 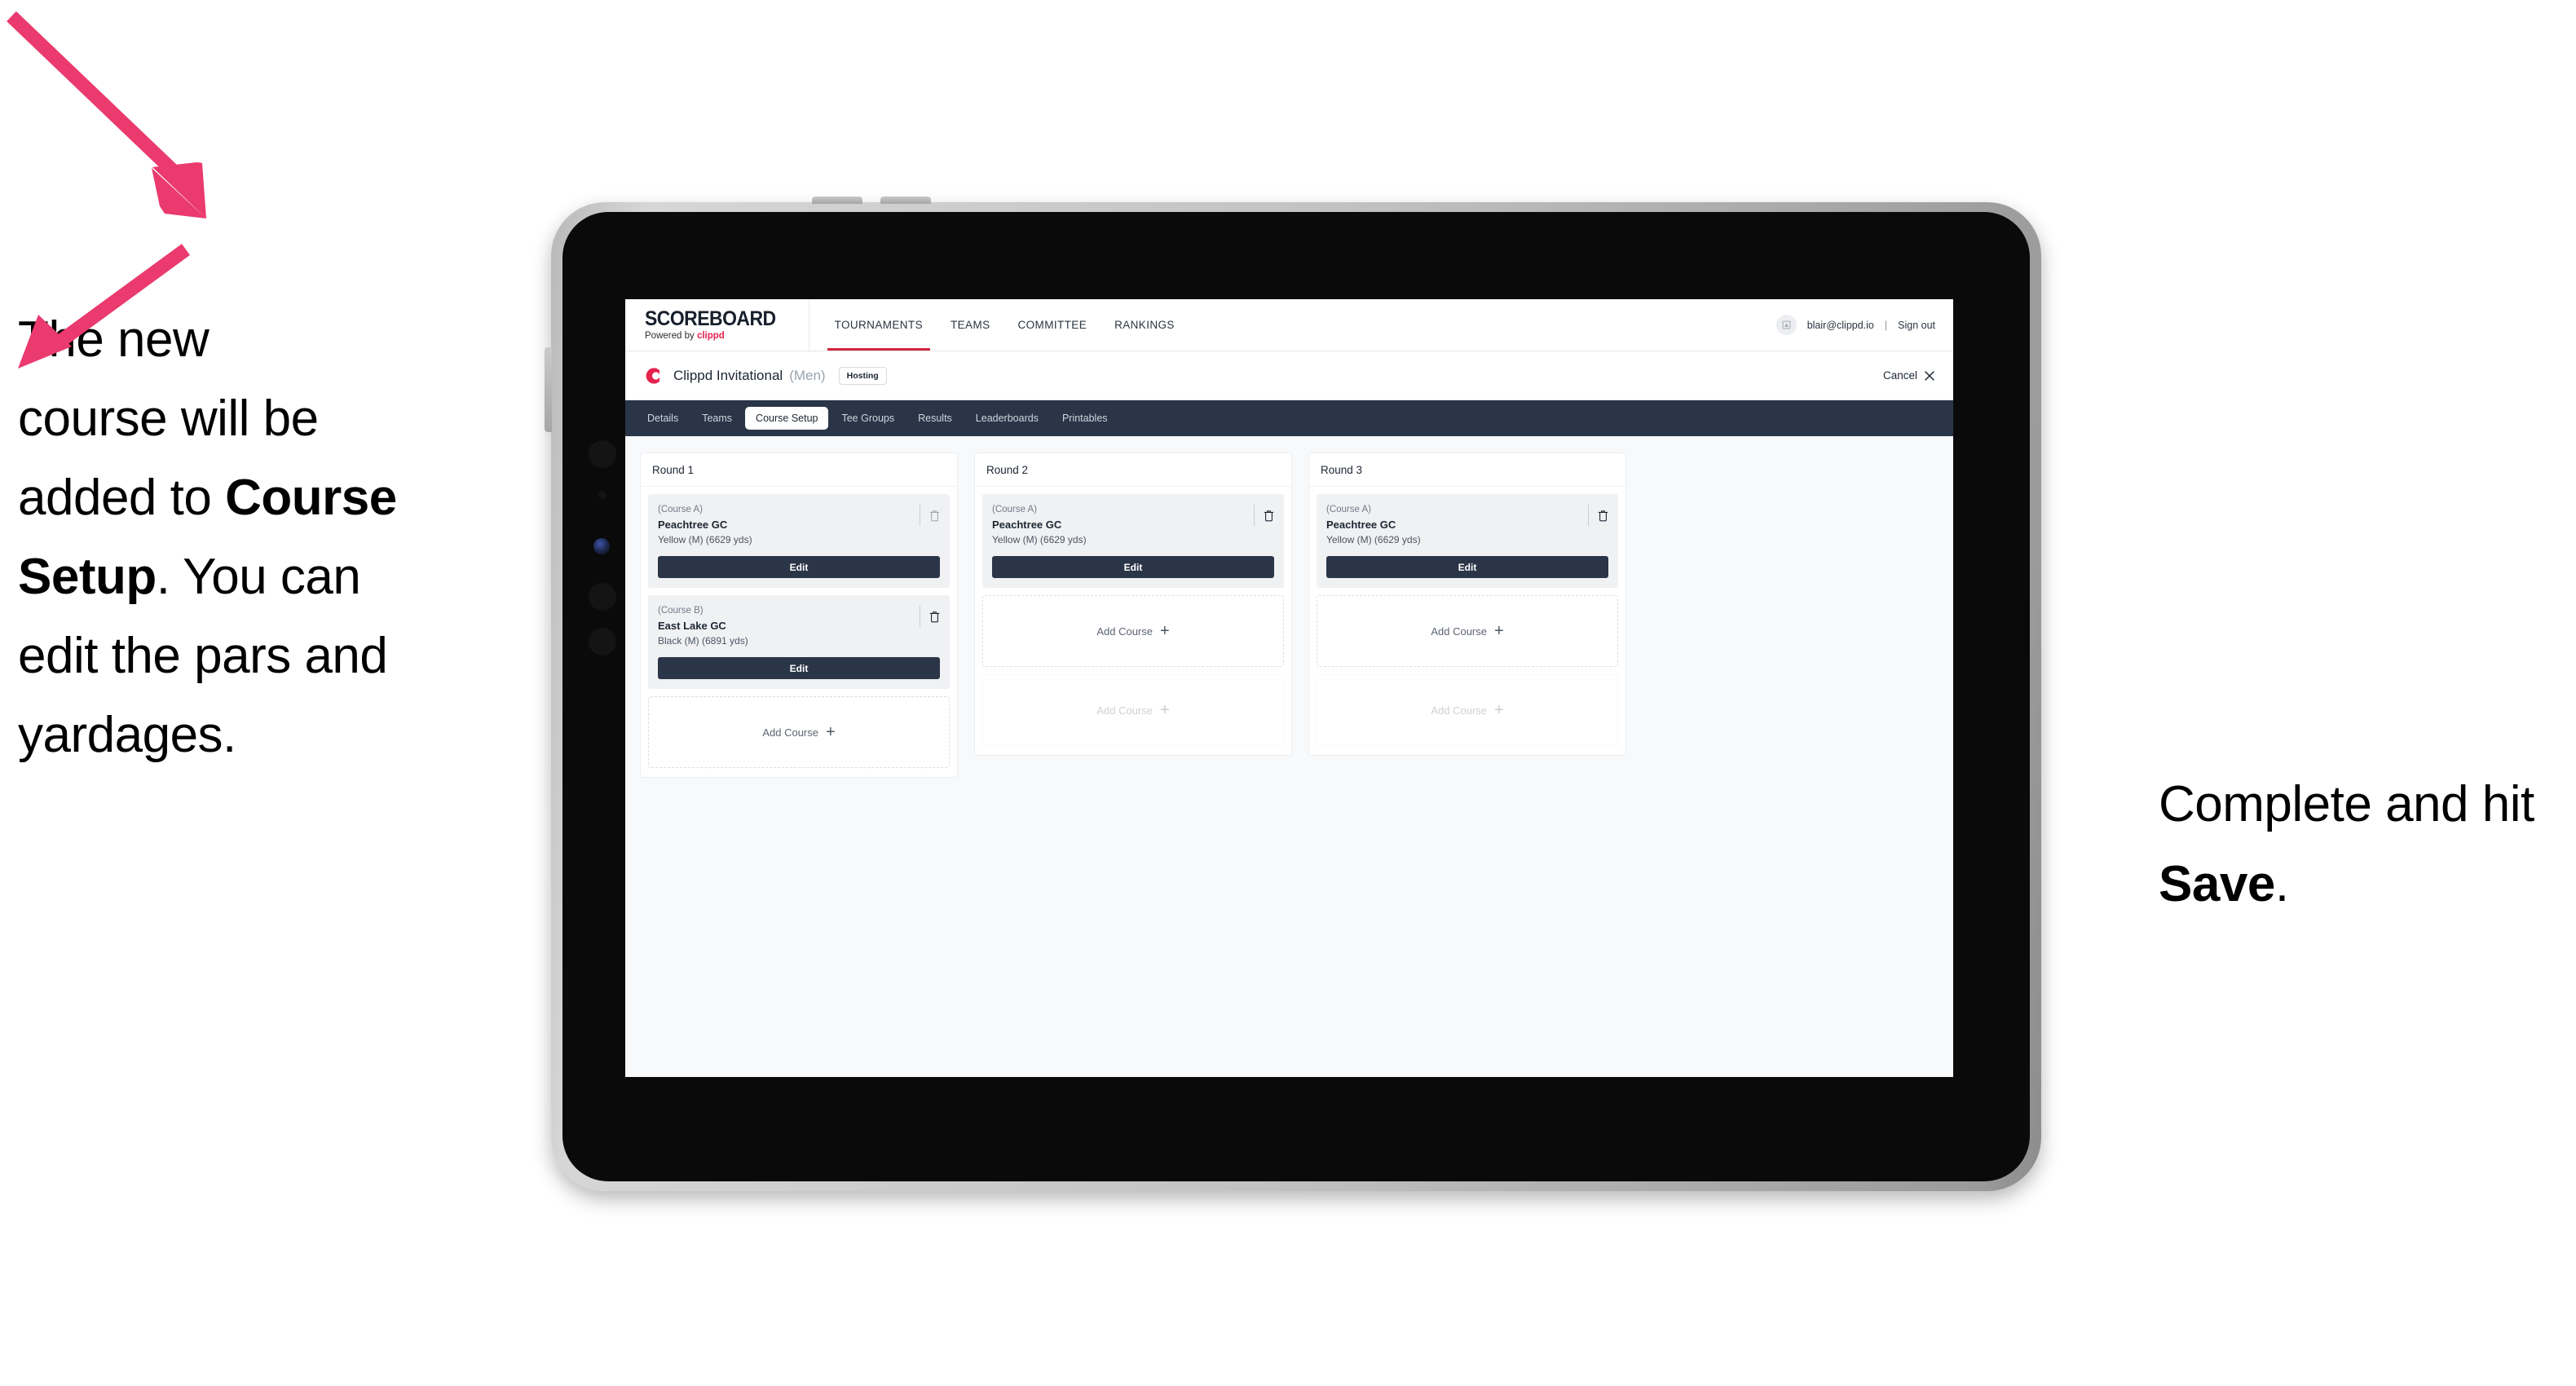 I want to click on arrow-left-icon, so click(x=106, y=115).